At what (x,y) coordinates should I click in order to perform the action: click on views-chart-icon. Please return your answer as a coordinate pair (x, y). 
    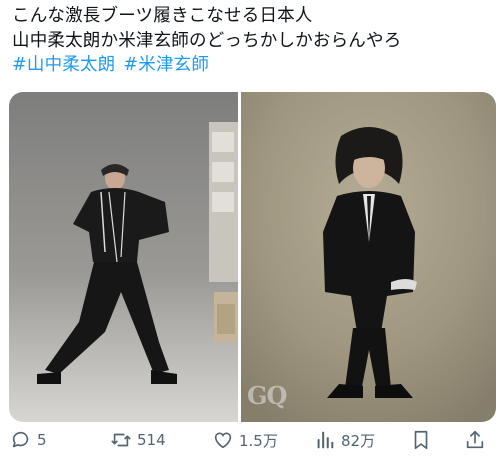
    Looking at the image, I should click on (325, 440).